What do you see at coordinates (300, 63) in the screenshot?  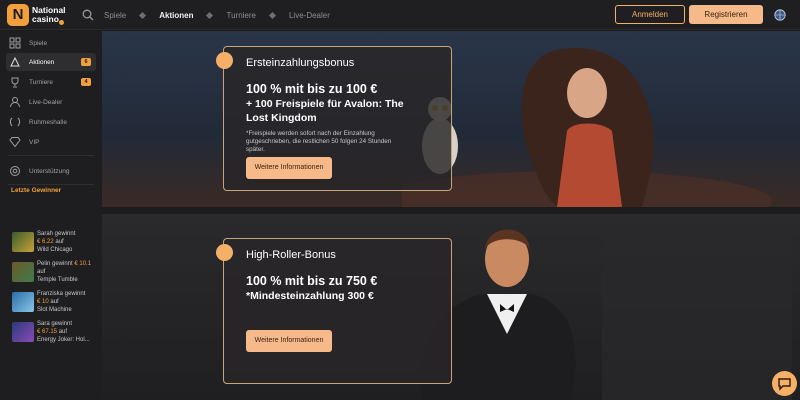 I see `promo-title: Ersteinzahlungsbonus` at bounding box center [300, 63].